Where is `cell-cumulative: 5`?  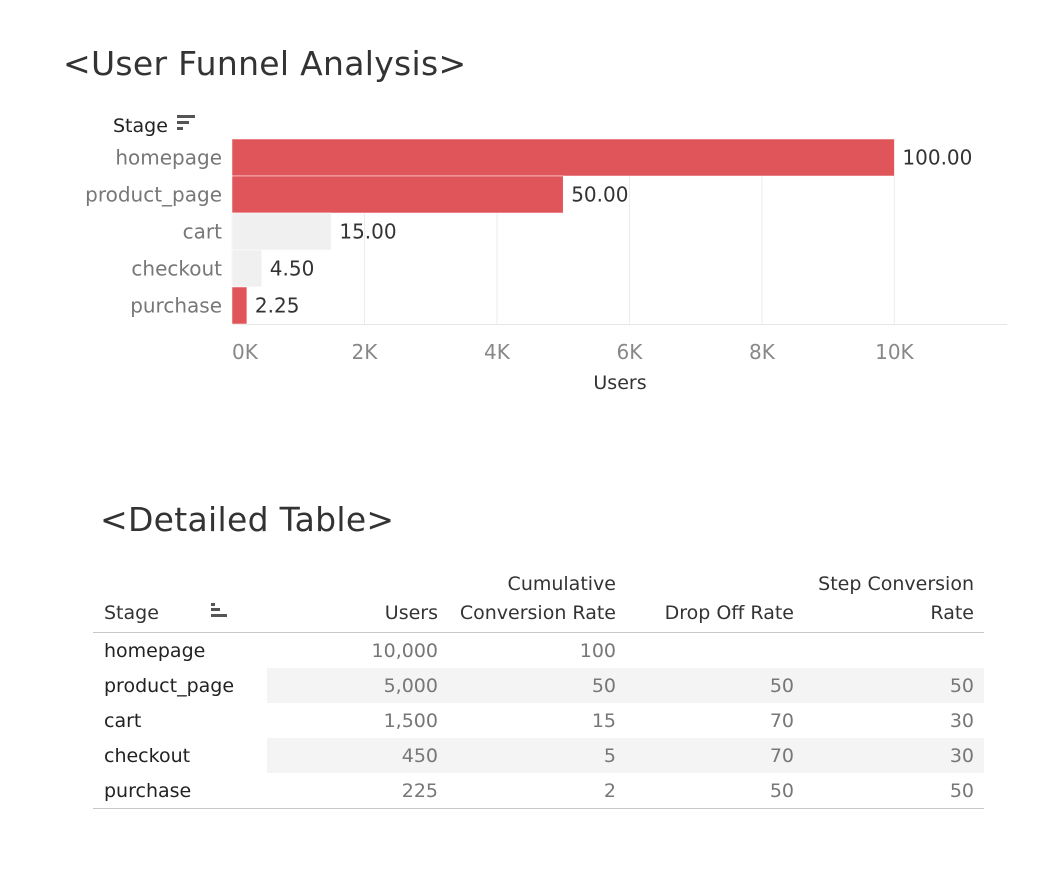
cell-cumulative: 5 is located at coordinates (537, 755).